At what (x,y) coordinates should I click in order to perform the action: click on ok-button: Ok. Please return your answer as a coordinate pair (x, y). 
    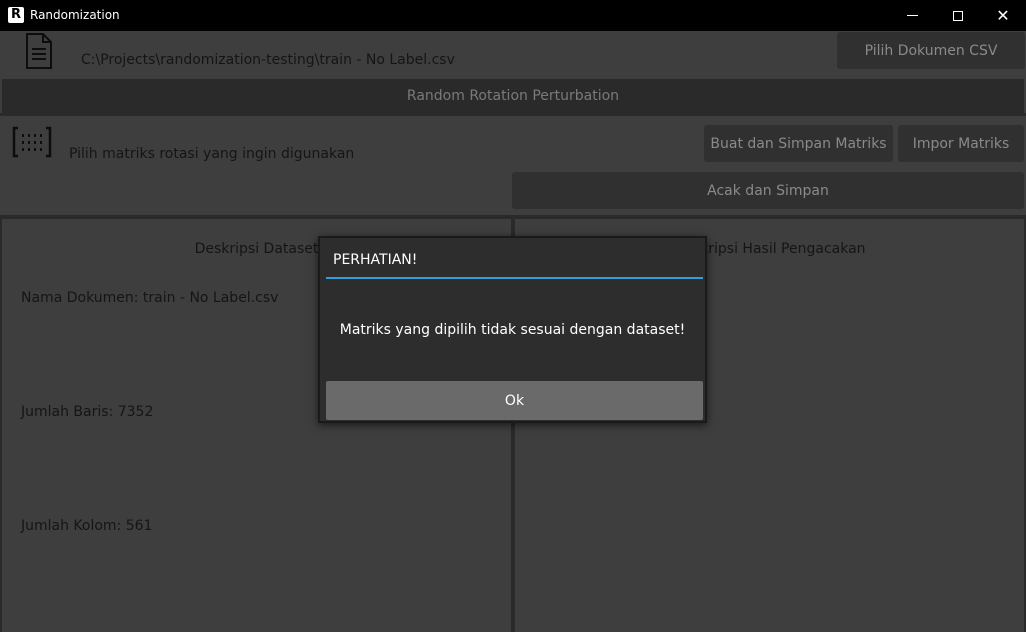
    Looking at the image, I should click on (514, 400).